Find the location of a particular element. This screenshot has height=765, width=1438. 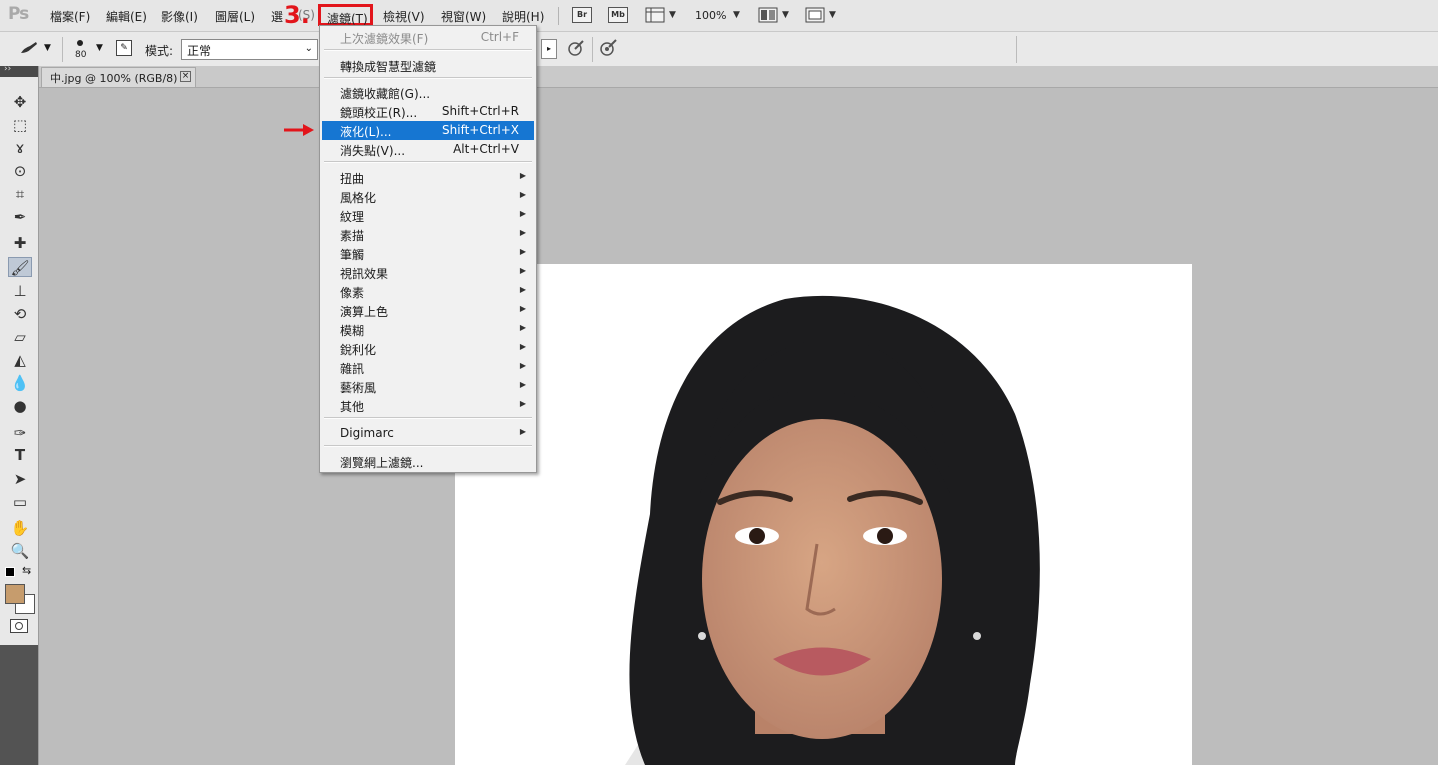

options-separator is located at coordinates (592, 49).